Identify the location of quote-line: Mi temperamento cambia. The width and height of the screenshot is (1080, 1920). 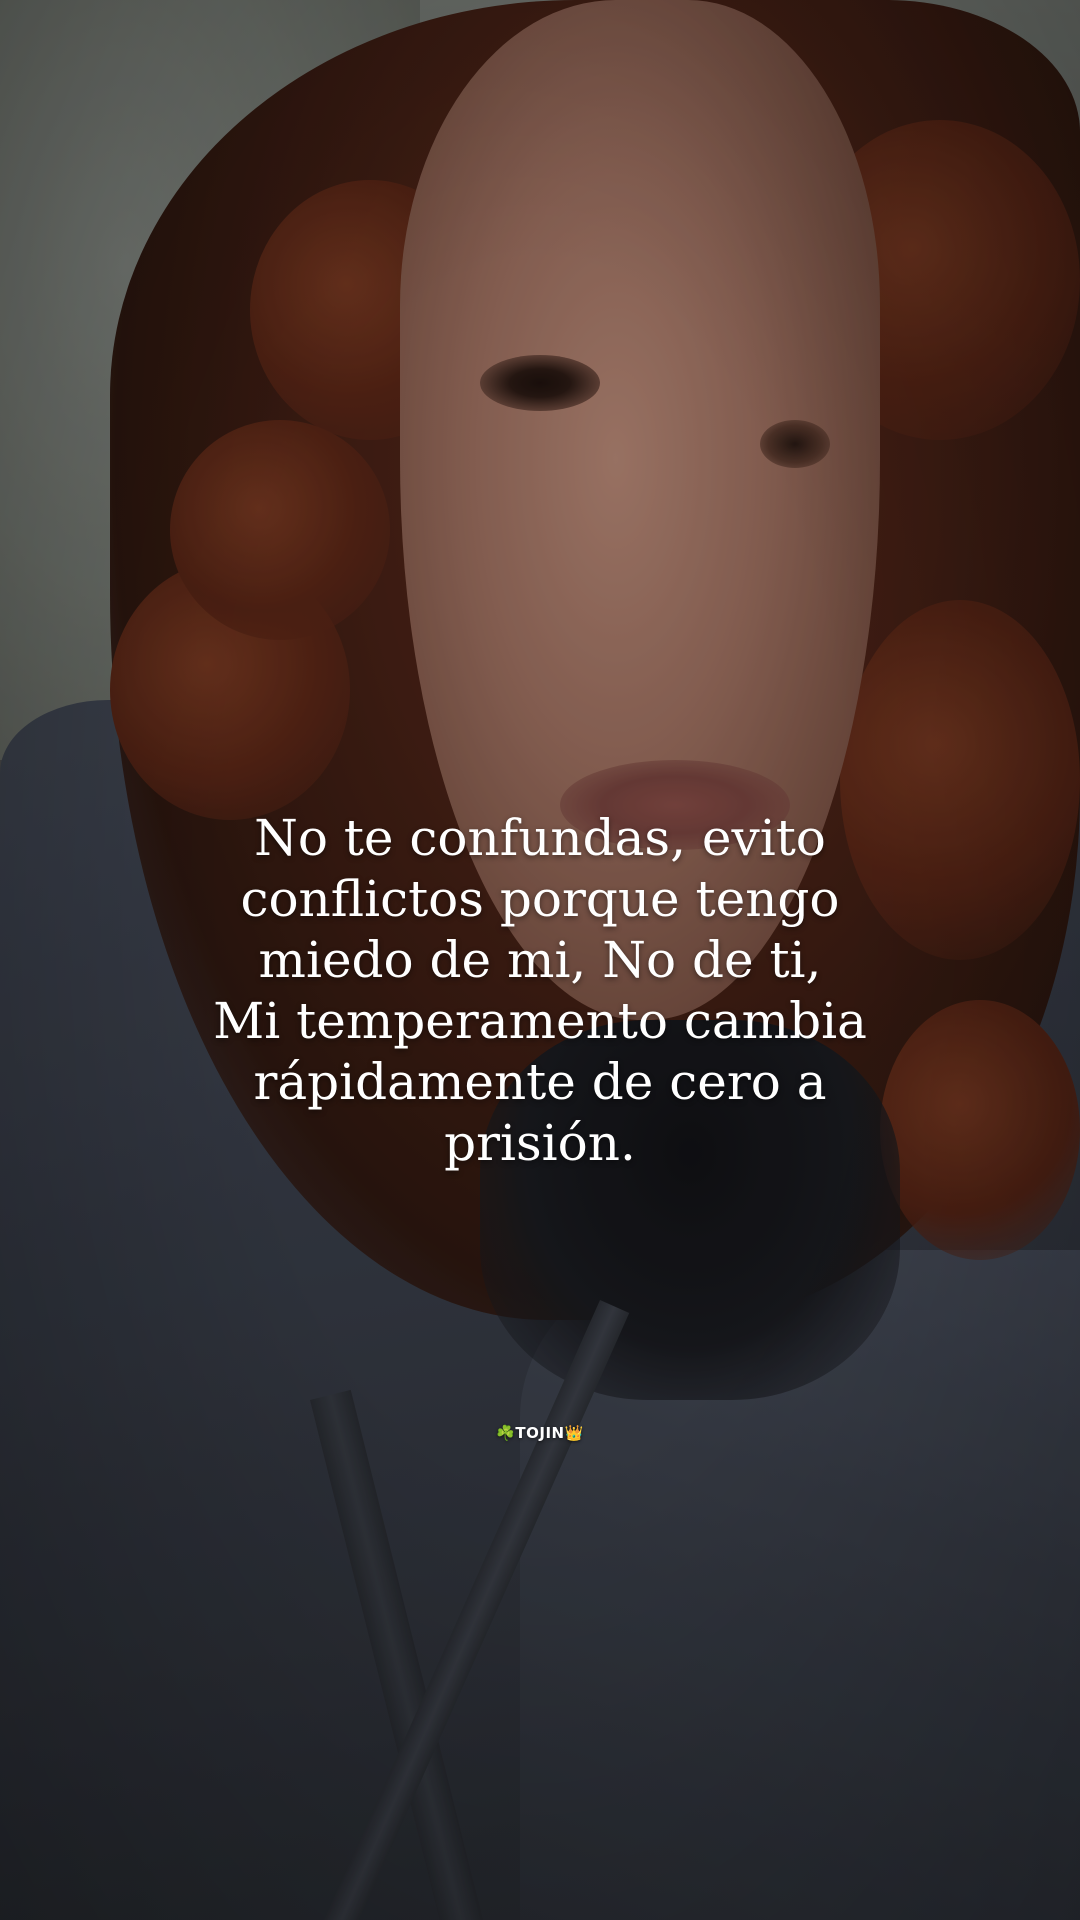
(540, 1021).